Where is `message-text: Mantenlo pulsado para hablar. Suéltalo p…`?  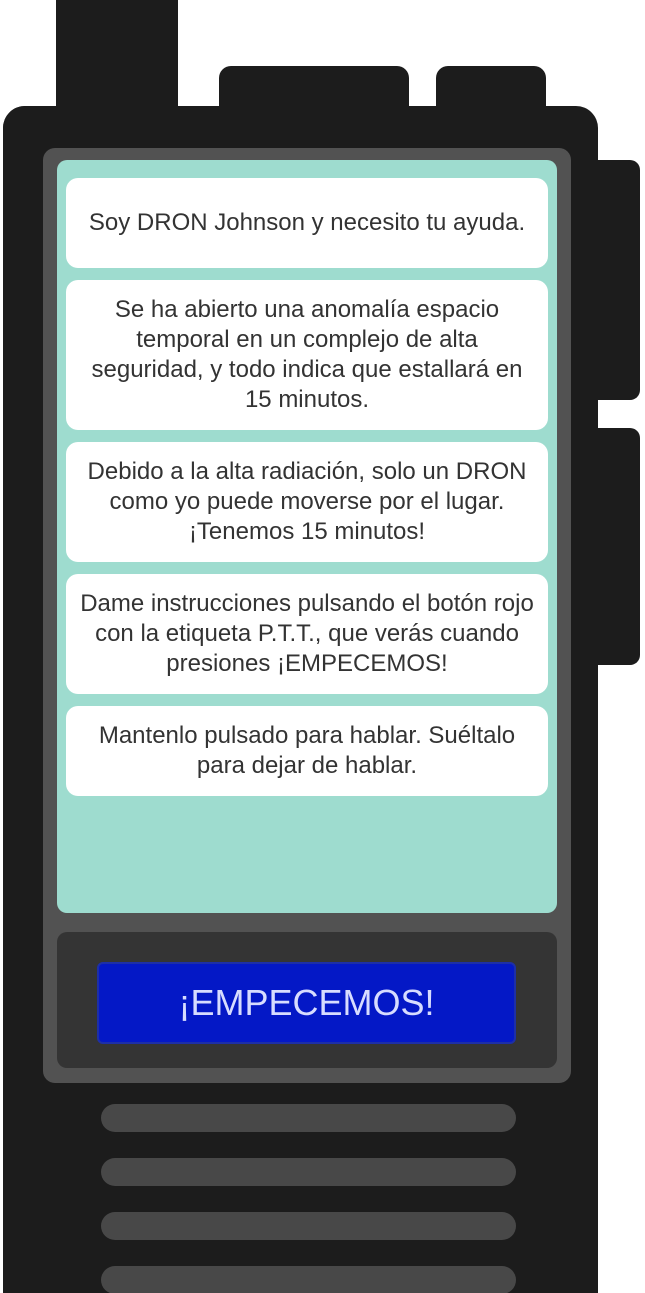
message-text: Mantenlo pulsado para hablar. Suéltalo p… is located at coordinates (307, 750).